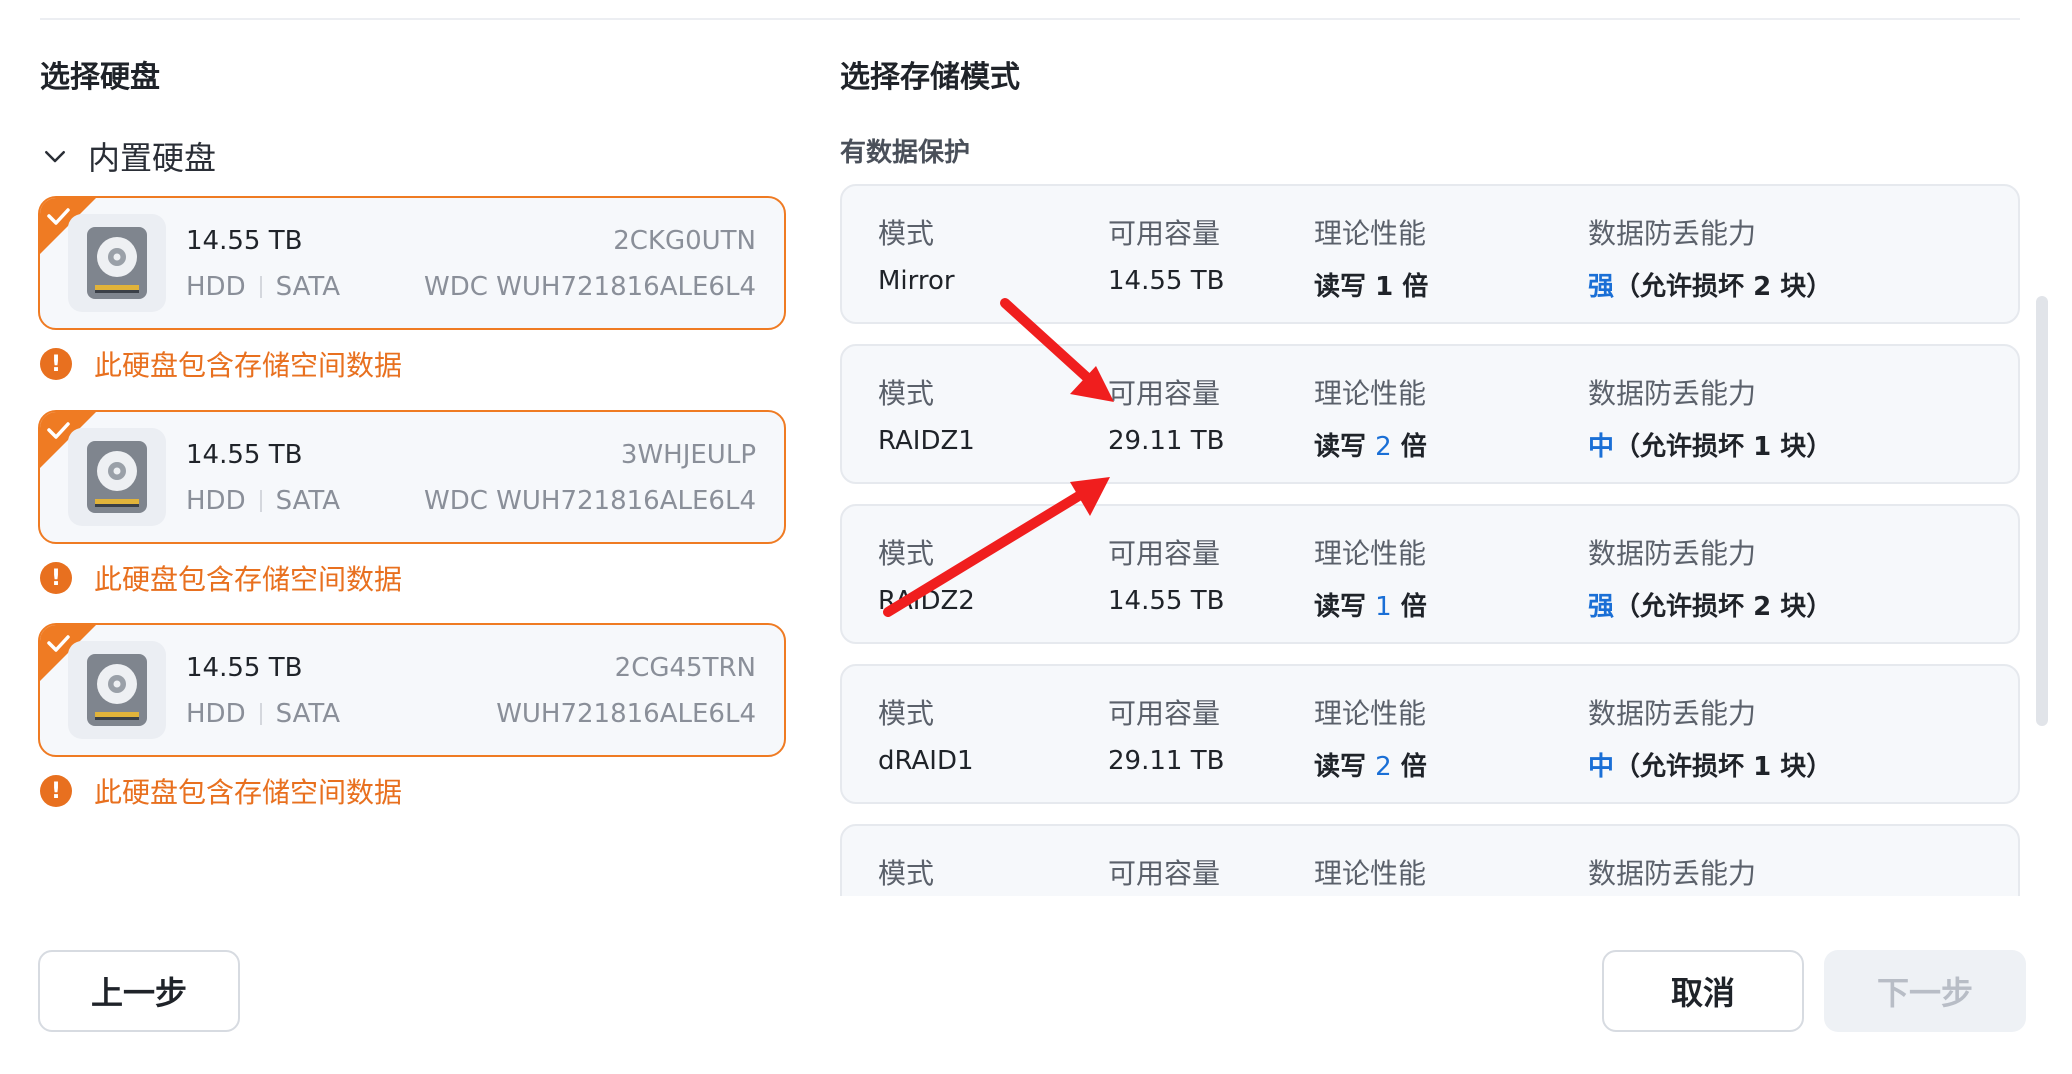 The width and height of the screenshot is (2072, 1074). What do you see at coordinates (100, 77) in the screenshot?
I see `select-disk-title: 选择硬盘` at bounding box center [100, 77].